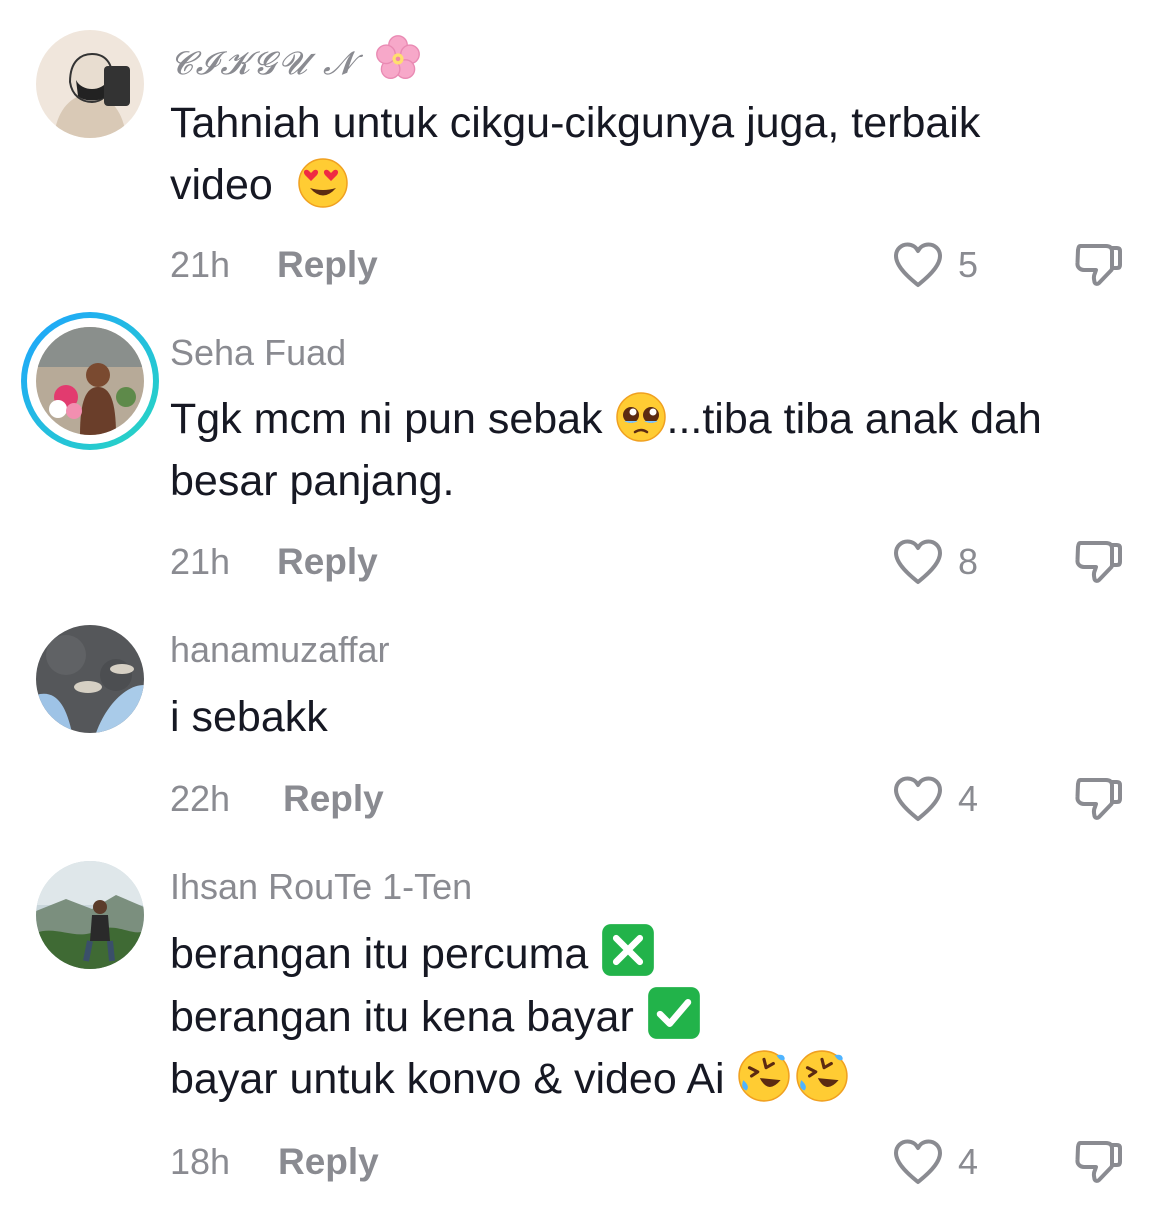  What do you see at coordinates (200, 1161) in the screenshot?
I see `timestamp: 18h` at bounding box center [200, 1161].